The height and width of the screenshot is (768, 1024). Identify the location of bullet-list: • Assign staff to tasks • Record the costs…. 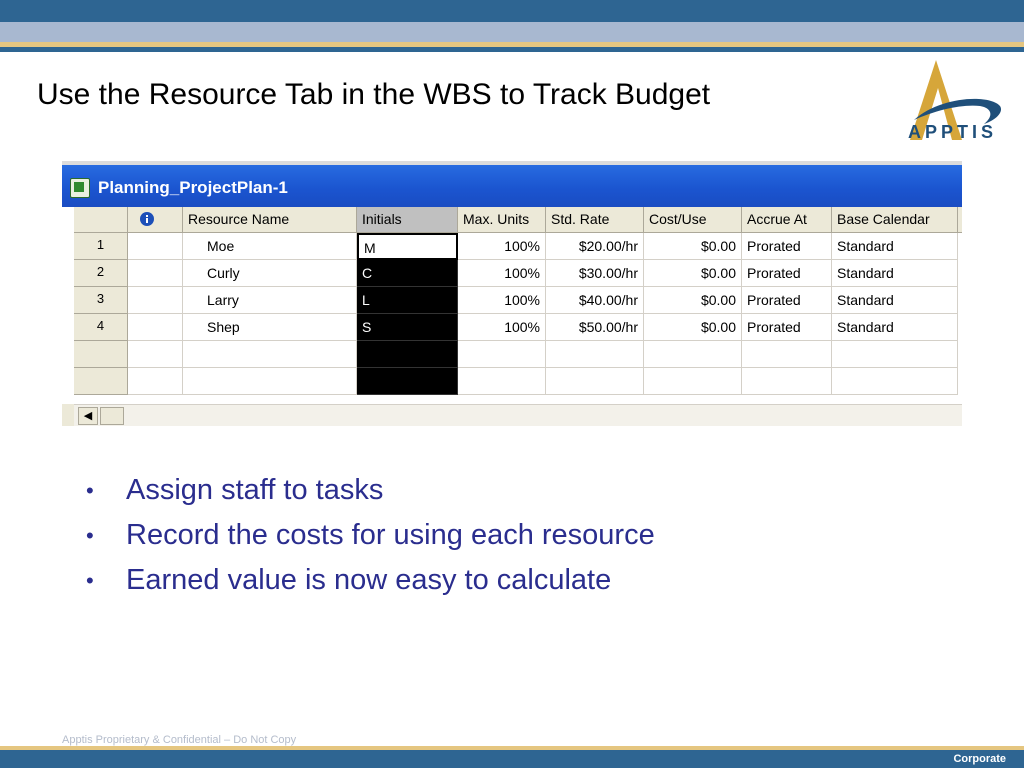
(370, 541).